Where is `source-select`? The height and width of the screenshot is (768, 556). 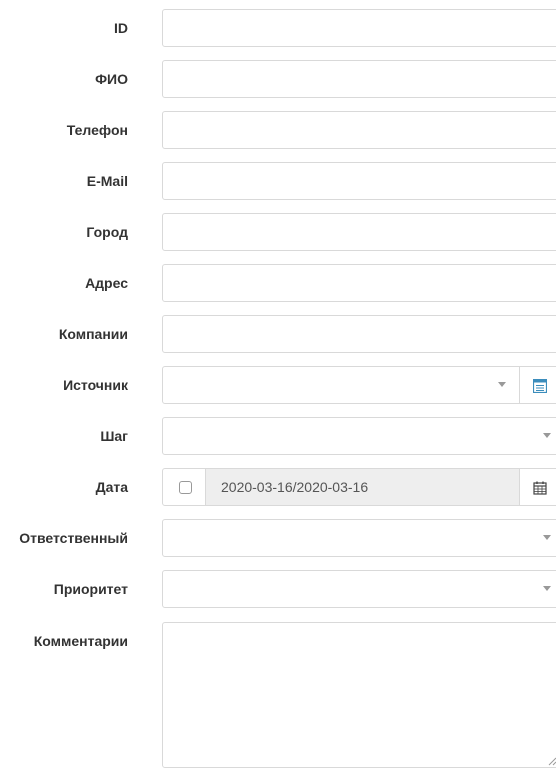
source-select is located at coordinates (341, 385).